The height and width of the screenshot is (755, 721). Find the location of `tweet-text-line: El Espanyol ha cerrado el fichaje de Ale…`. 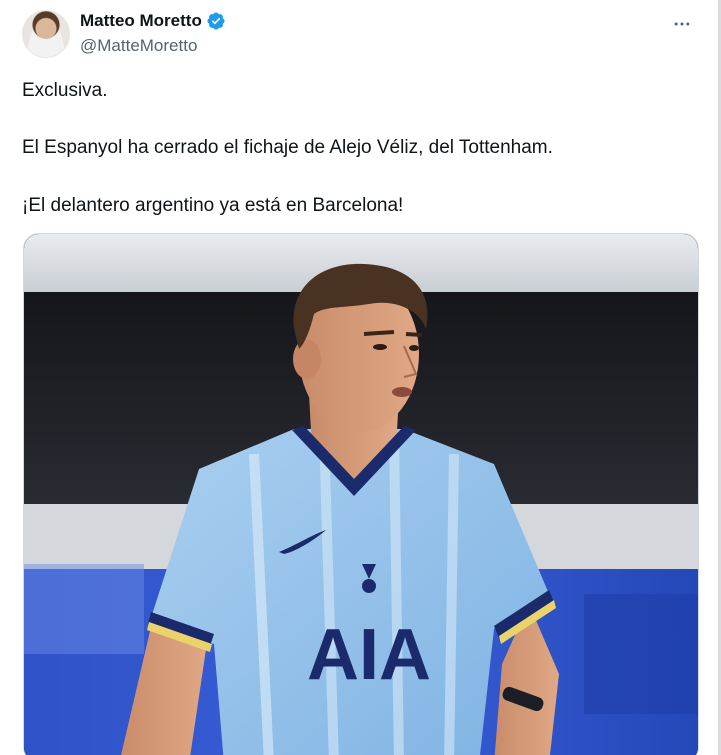

tweet-text-line: El Espanyol ha cerrado el fichaje de Ale… is located at coordinates (287, 147).